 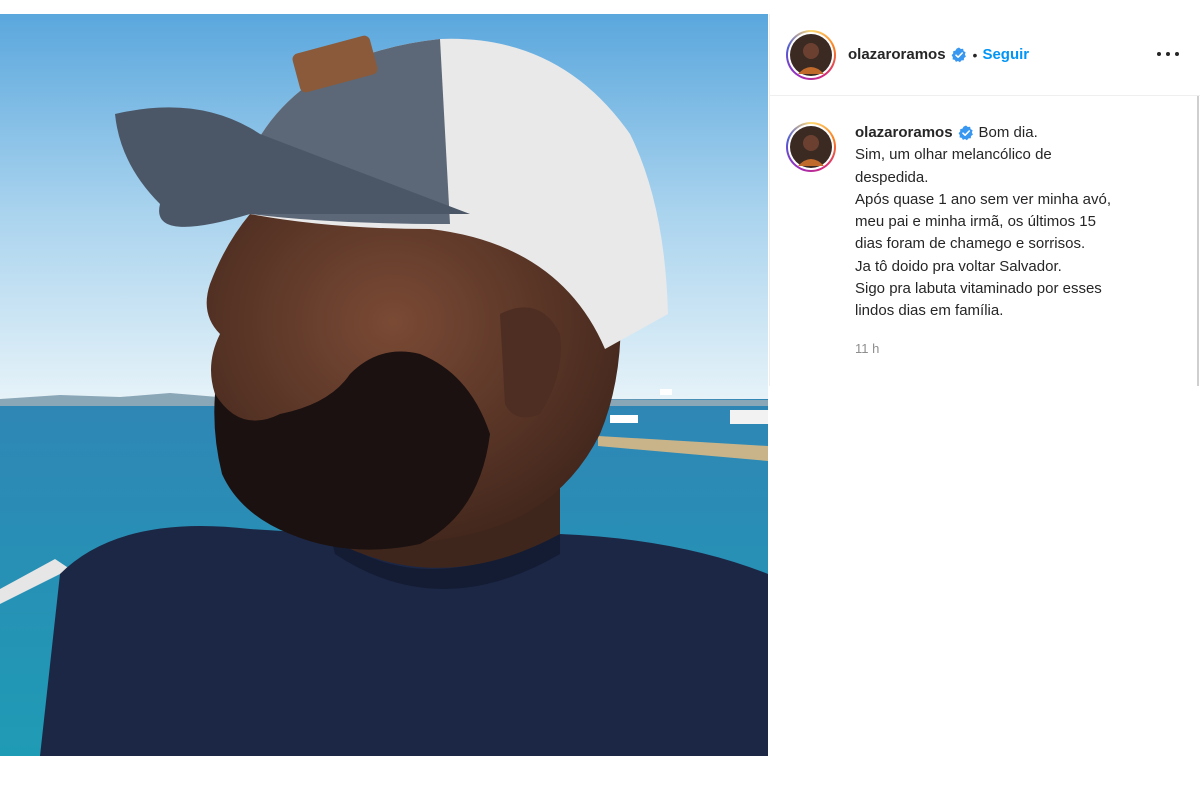 What do you see at coordinates (970, 244) in the screenshot?
I see `caption-line: dias foram de chamego e sorrisos.` at bounding box center [970, 244].